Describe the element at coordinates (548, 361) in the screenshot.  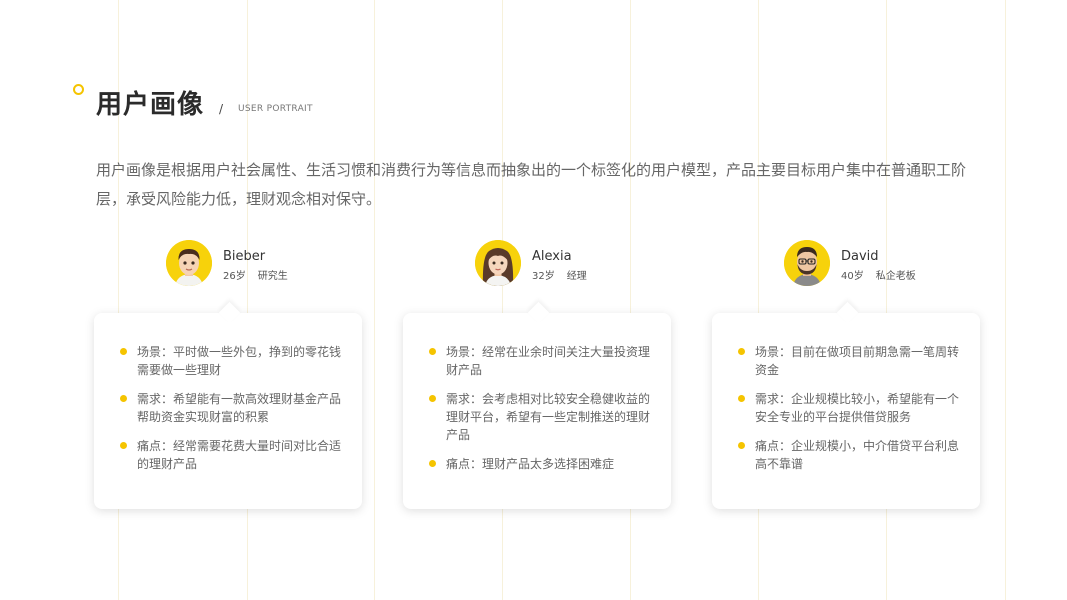
I see `scene-text: 场景：经常在业余时间关注大量投资理财产品` at that location.